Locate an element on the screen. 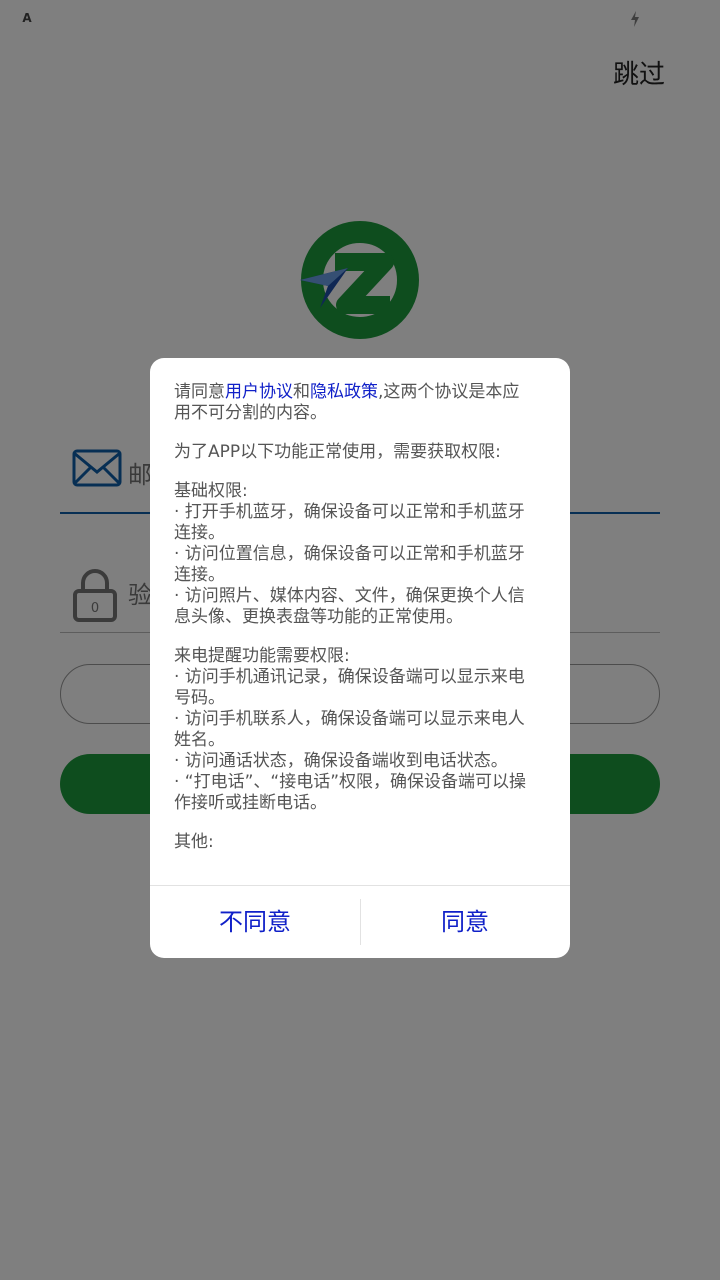  intro-suffix-2: 用不可分割的内容。 is located at coordinates (250, 413).